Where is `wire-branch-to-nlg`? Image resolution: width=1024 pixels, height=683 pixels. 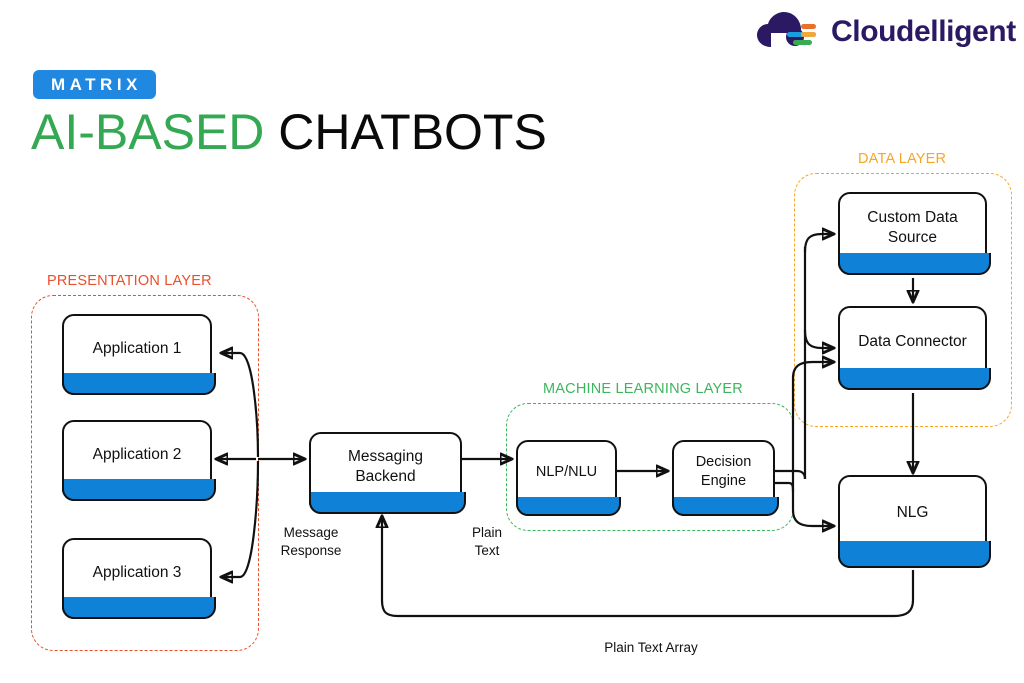 wire-branch-to-nlg is located at coordinates (812, 509).